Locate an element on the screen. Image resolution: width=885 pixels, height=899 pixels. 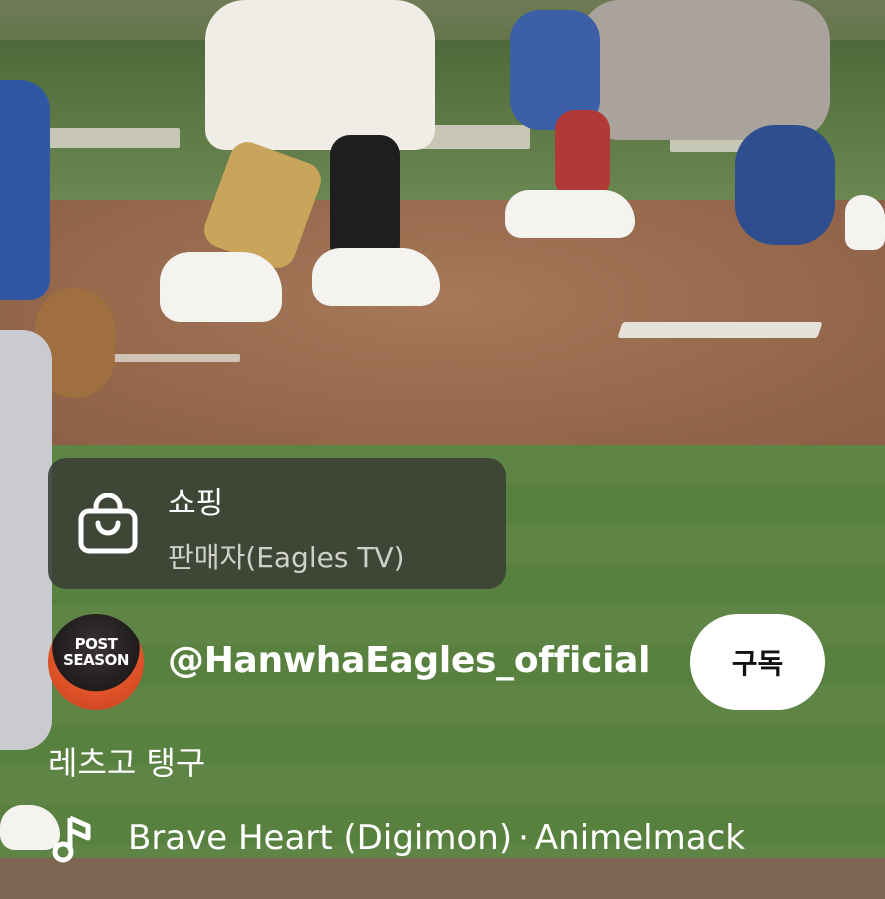
batter-pants is located at coordinates (320, 75).